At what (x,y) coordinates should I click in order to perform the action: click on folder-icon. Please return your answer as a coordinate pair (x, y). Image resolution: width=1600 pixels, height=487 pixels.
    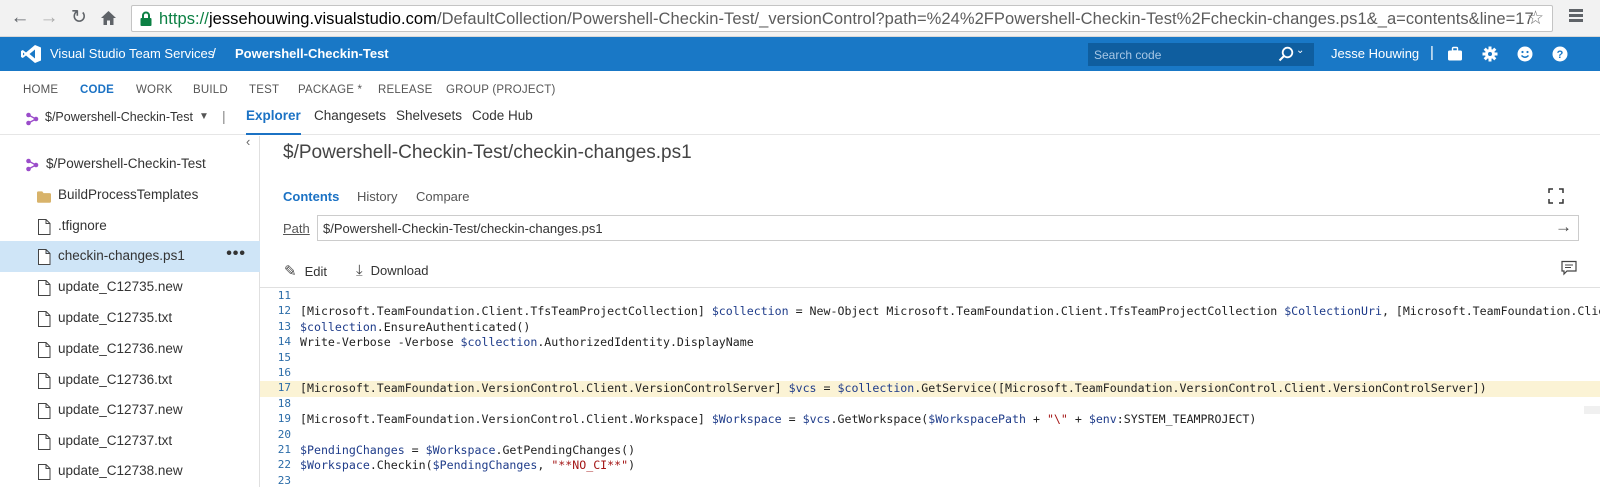
    Looking at the image, I should click on (44, 197).